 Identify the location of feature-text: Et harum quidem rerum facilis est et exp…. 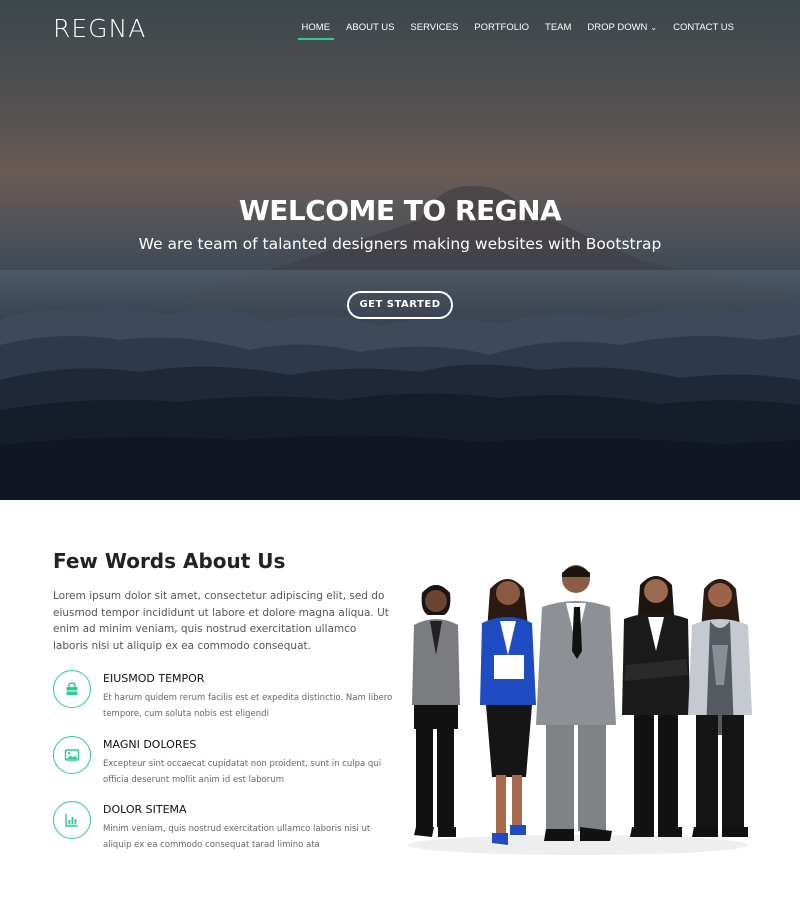
(248, 706).